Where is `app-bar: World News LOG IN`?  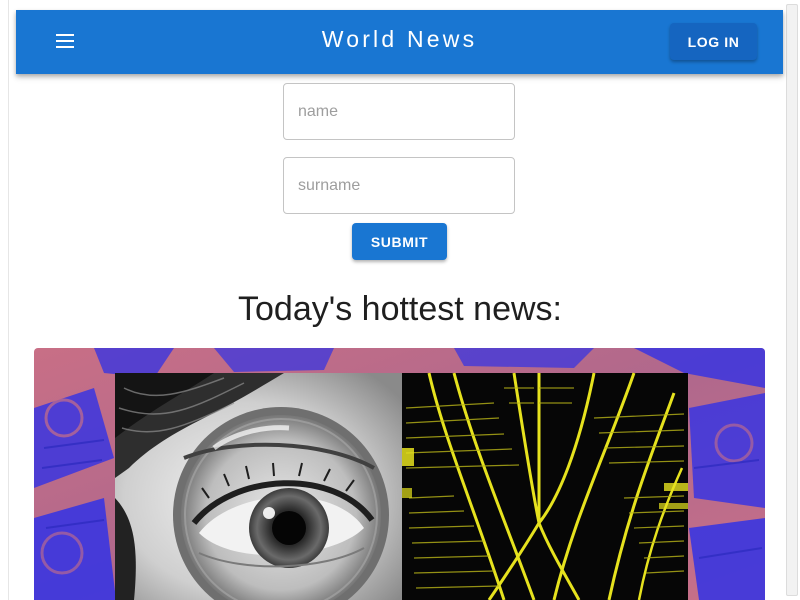
app-bar: World News LOG IN is located at coordinates (399, 42).